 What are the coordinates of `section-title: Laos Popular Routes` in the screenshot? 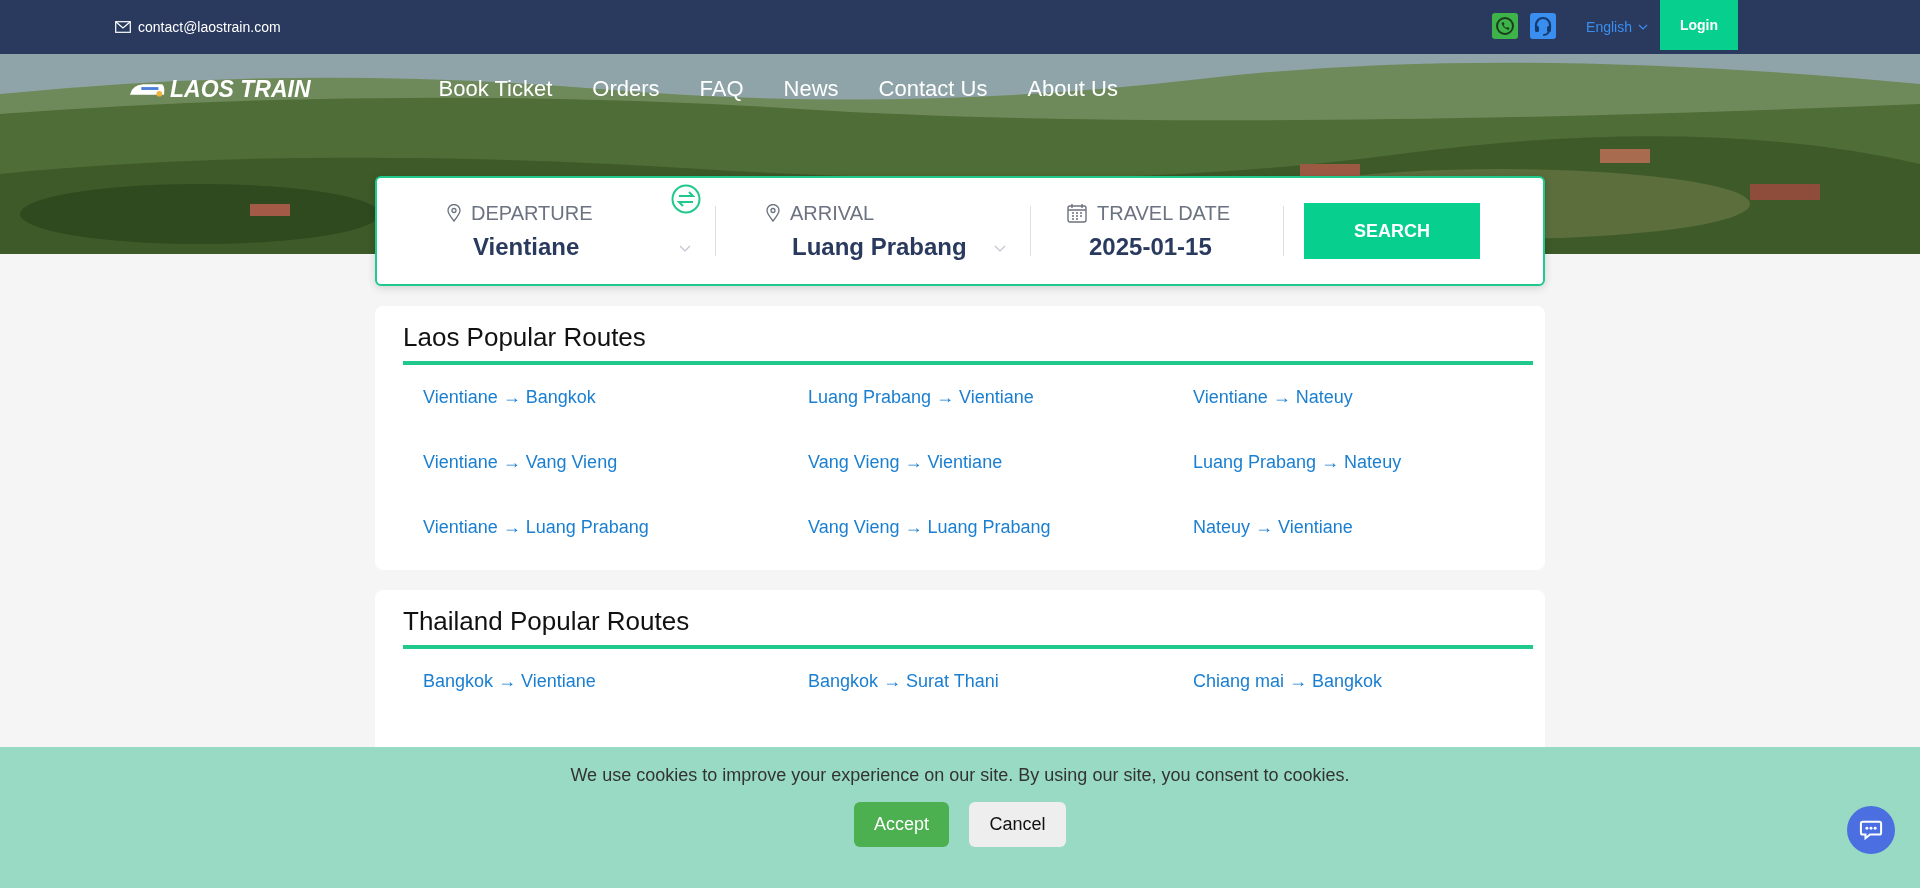 It's located at (968, 343).